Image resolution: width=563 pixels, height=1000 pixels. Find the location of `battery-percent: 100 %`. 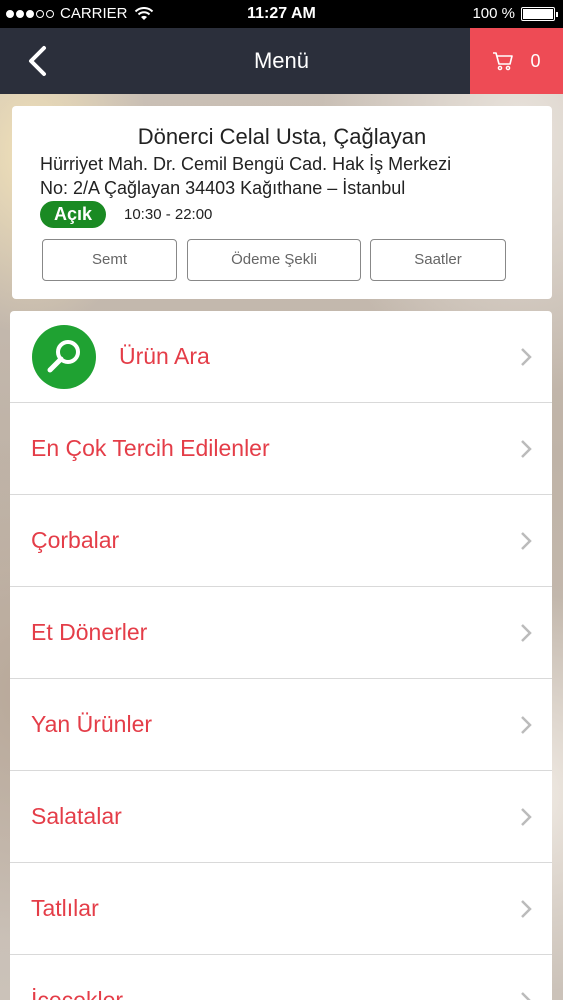

battery-percent: 100 % is located at coordinates (493, 13).